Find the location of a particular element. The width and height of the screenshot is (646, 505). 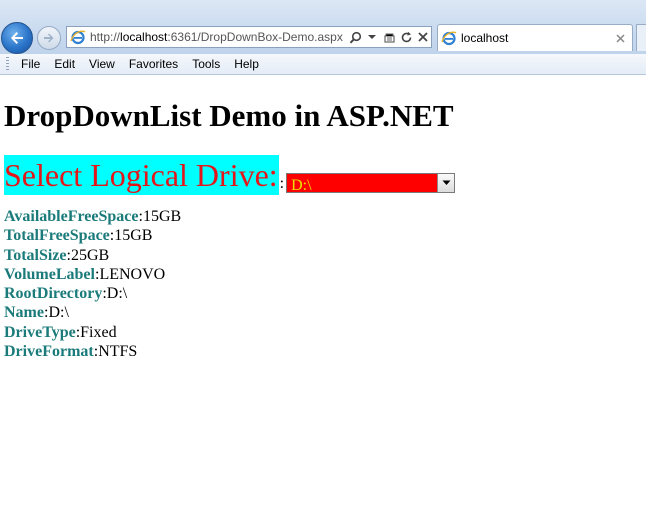

menu-view: View is located at coordinates (102, 64).